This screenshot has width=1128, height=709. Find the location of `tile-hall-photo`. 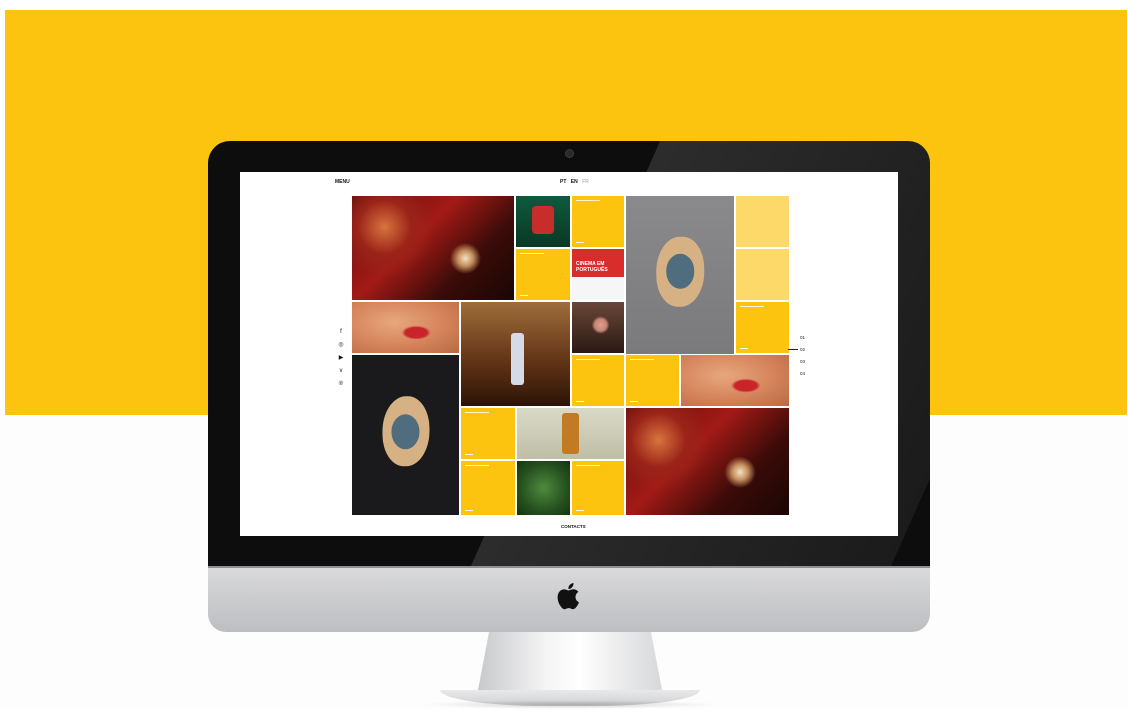

tile-hall-photo is located at coordinates (515, 354).